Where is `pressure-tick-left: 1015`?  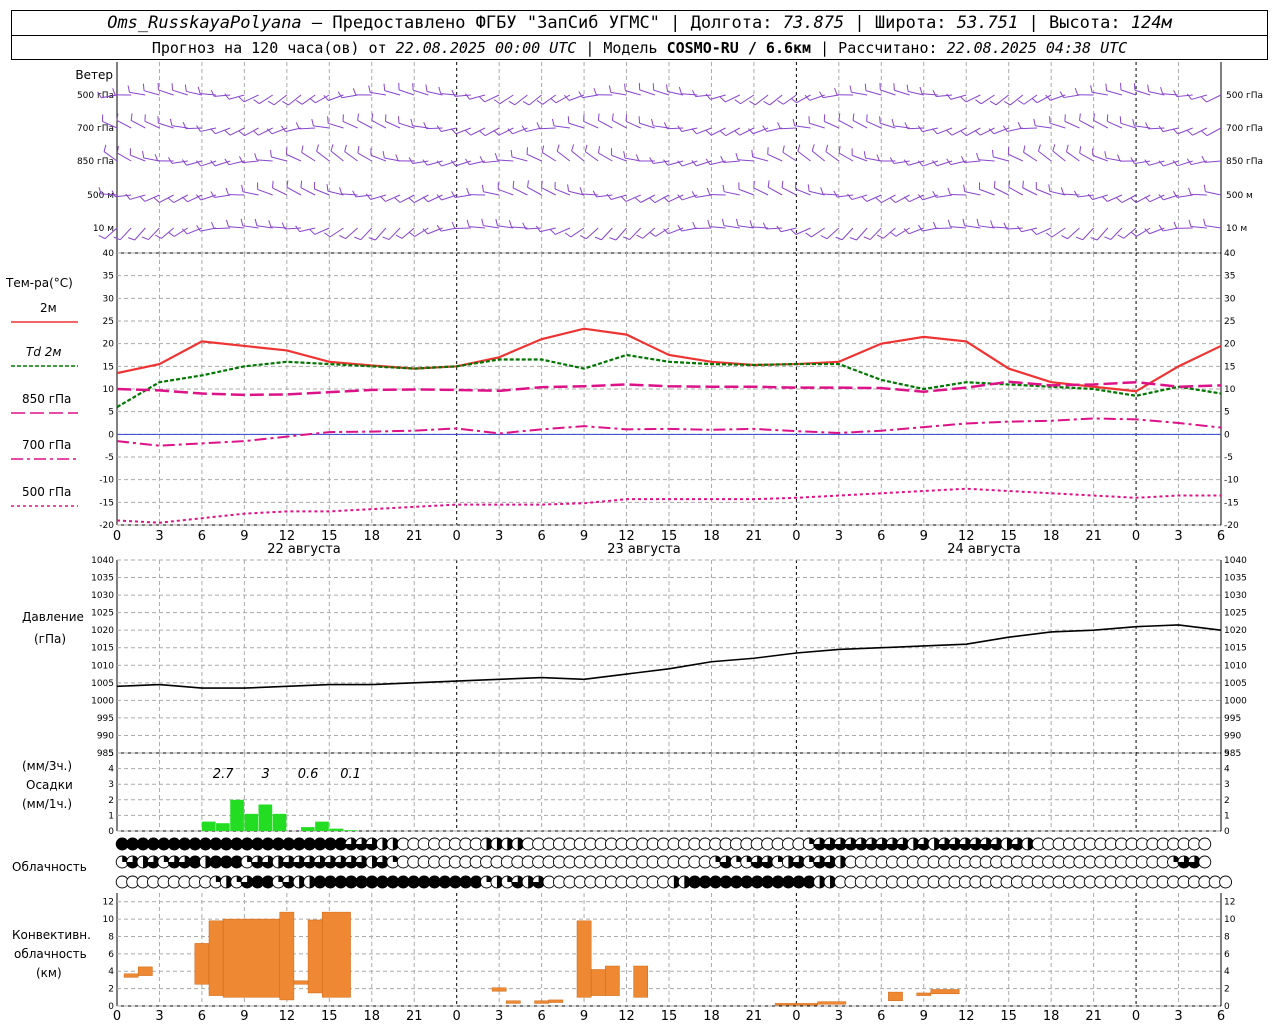 pressure-tick-left: 1015 is located at coordinates (102, 649).